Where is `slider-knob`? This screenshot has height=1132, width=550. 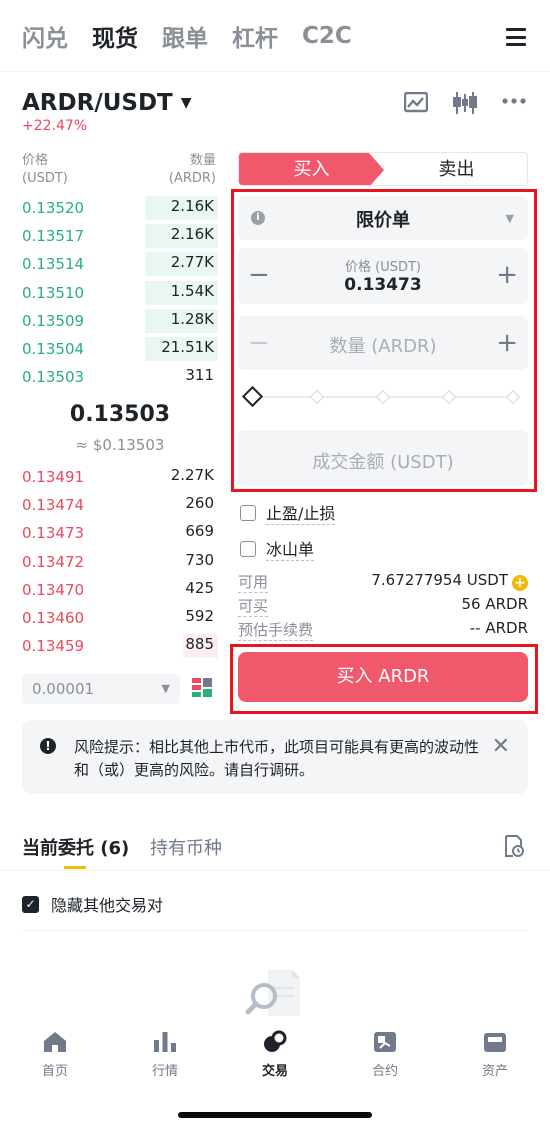 slider-knob is located at coordinates (252, 396).